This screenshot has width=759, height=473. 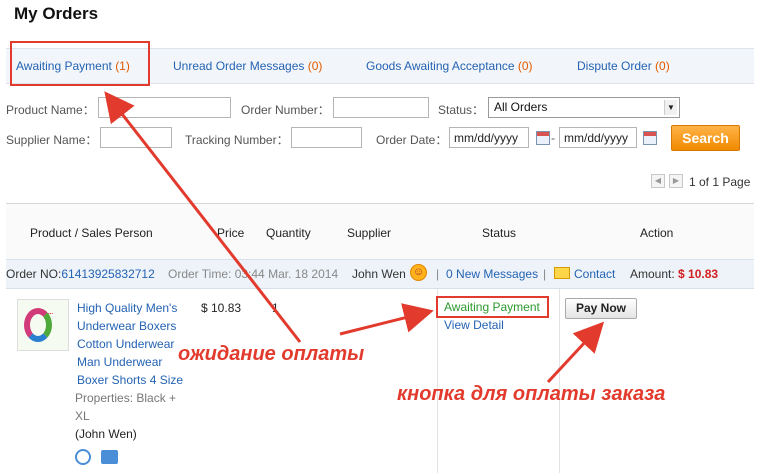 I want to click on arrow-to-pay, so click(x=575, y=352).